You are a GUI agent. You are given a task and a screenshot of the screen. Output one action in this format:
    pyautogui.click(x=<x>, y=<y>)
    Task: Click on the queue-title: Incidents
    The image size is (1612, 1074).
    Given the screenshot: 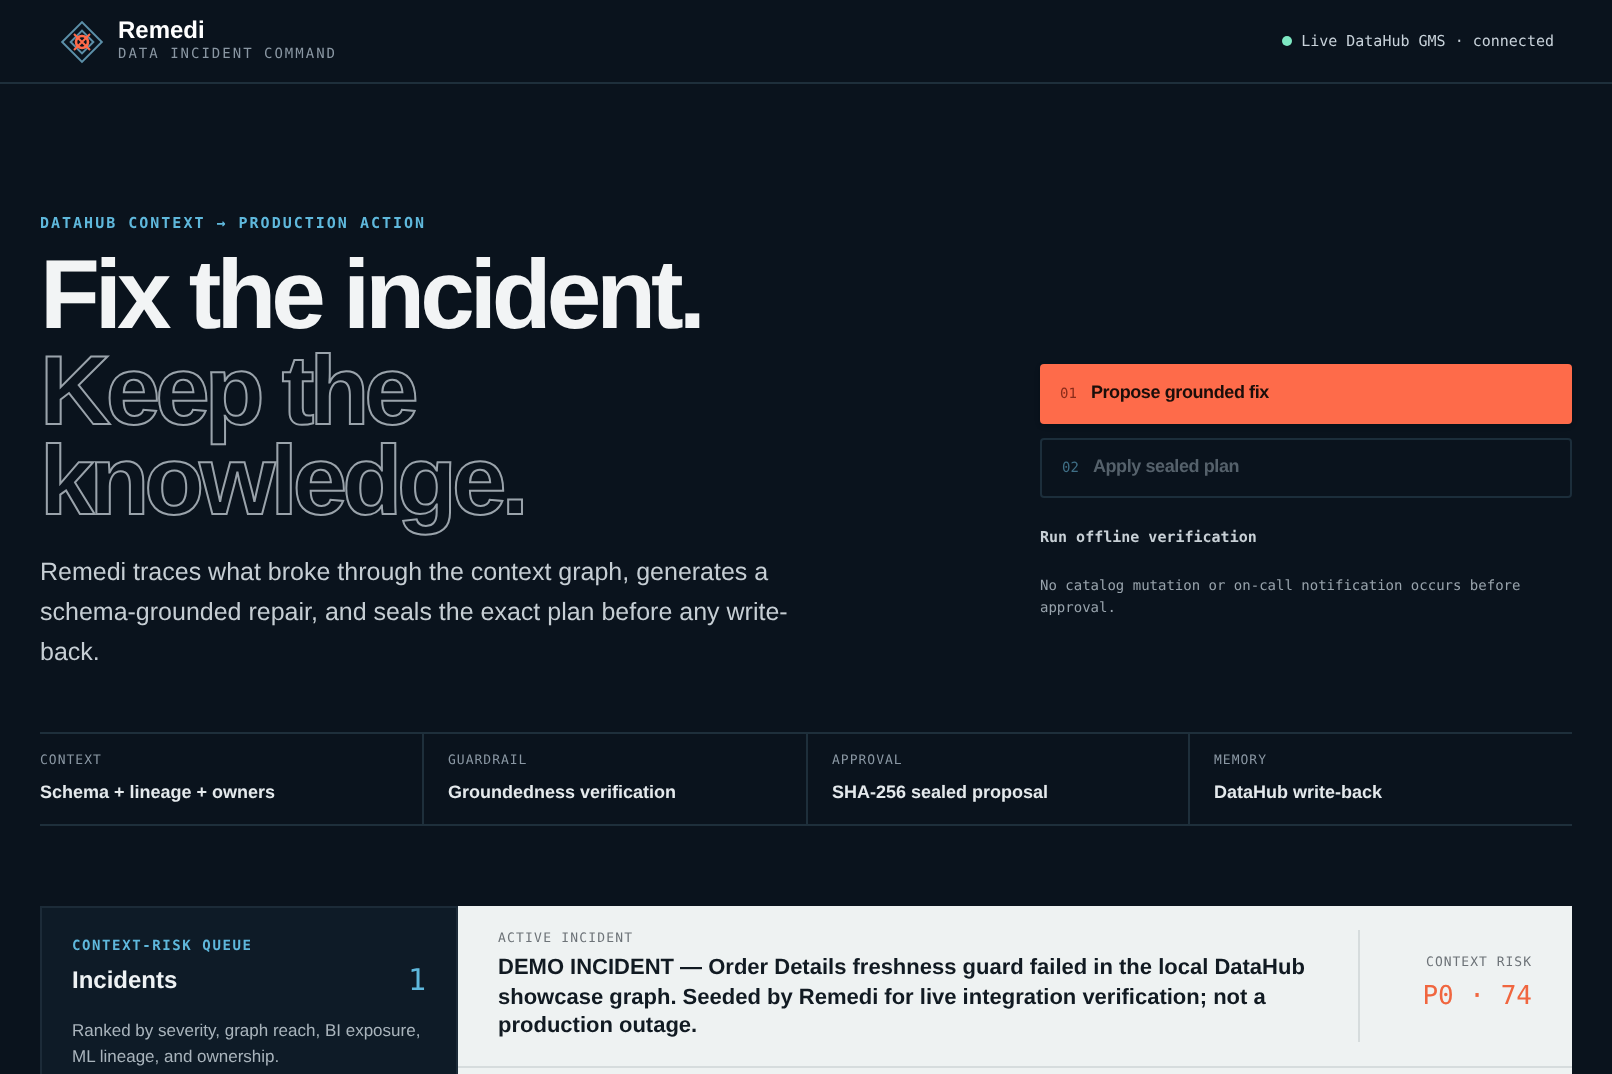 What is the action you would take?
    pyautogui.click(x=125, y=981)
    